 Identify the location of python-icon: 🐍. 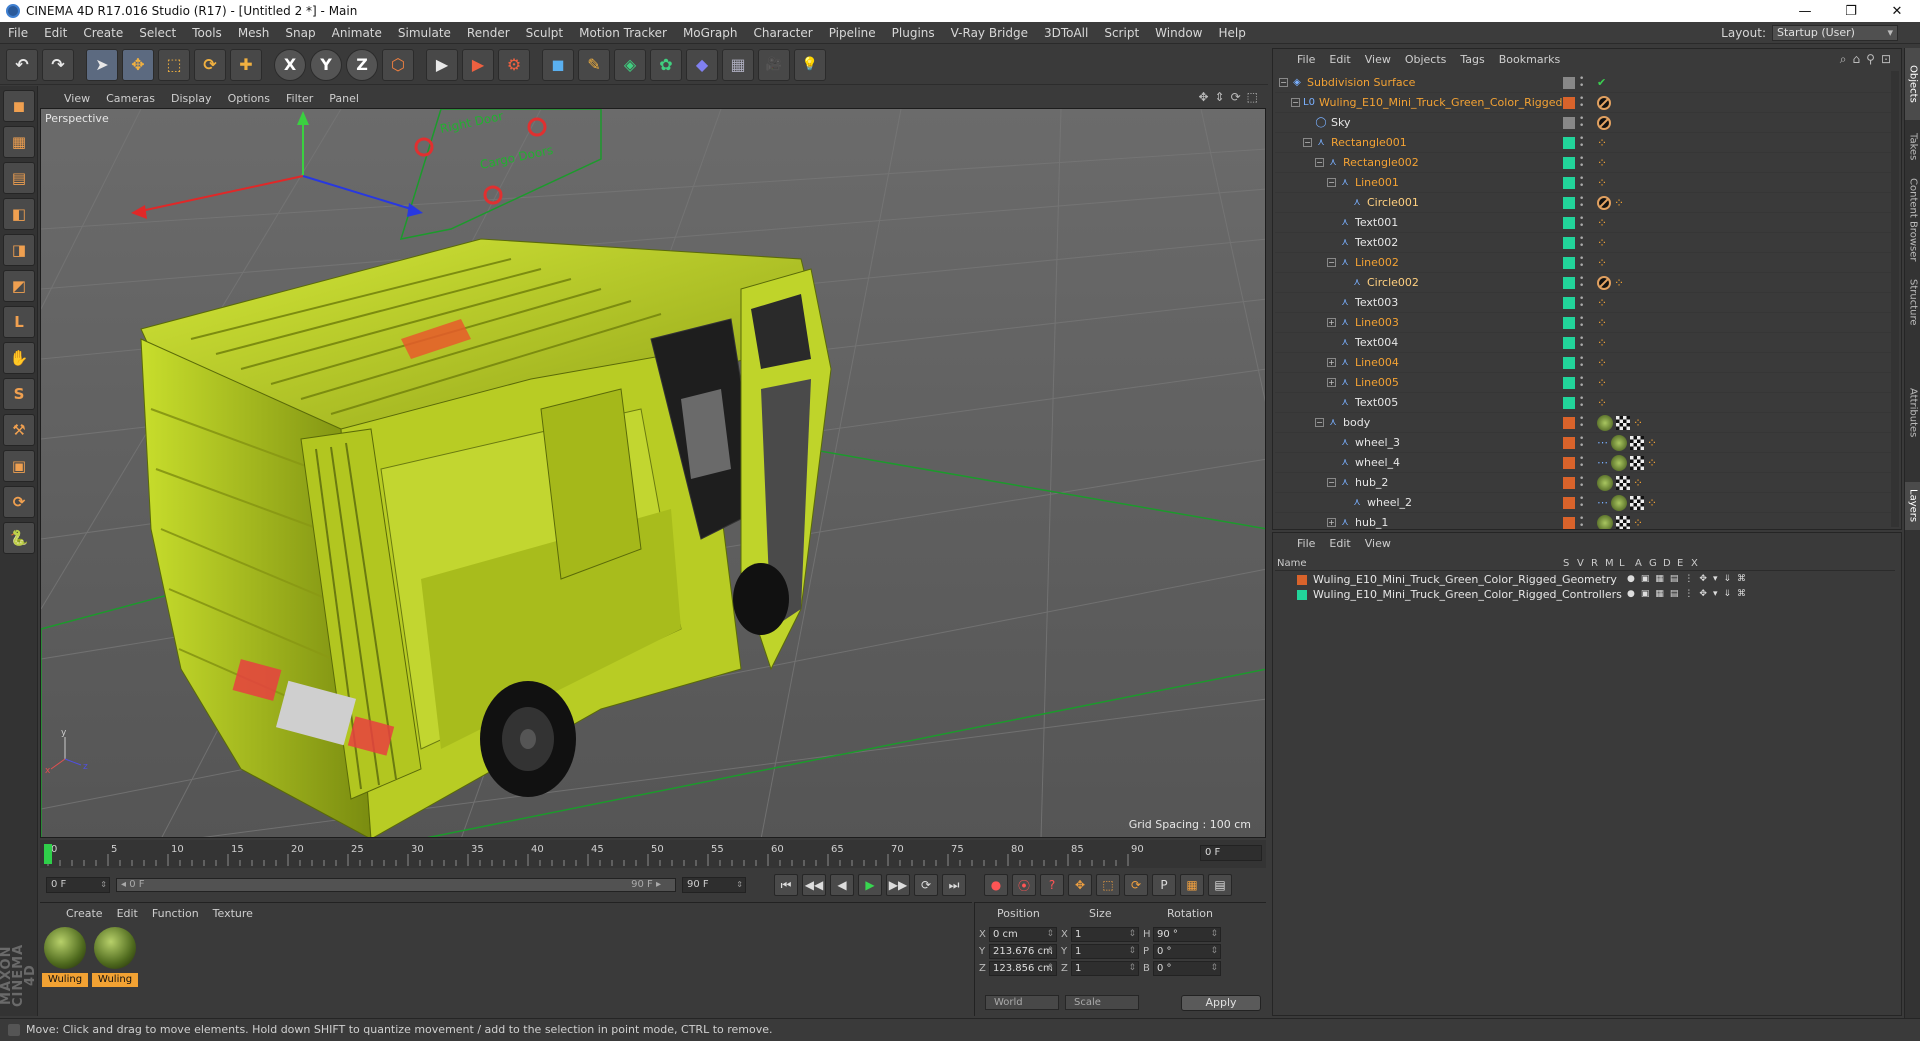
(19, 538).